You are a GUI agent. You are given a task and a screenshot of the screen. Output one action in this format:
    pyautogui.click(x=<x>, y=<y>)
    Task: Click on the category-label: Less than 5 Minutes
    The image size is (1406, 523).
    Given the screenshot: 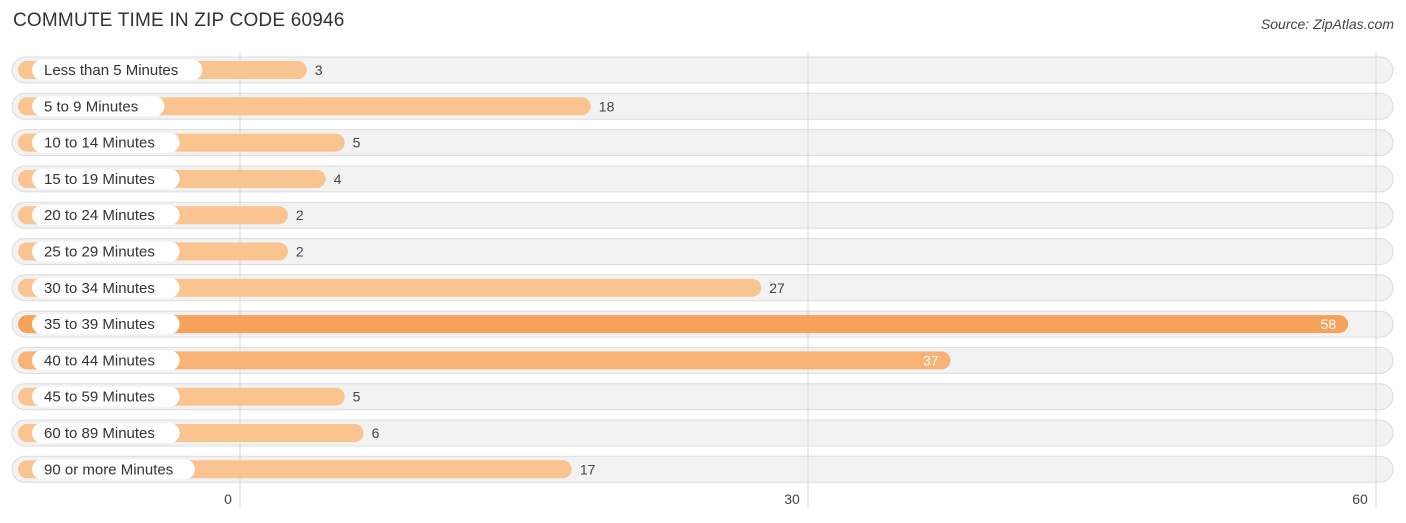 What is the action you would take?
    pyautogui.click(x=111, y=70)
    